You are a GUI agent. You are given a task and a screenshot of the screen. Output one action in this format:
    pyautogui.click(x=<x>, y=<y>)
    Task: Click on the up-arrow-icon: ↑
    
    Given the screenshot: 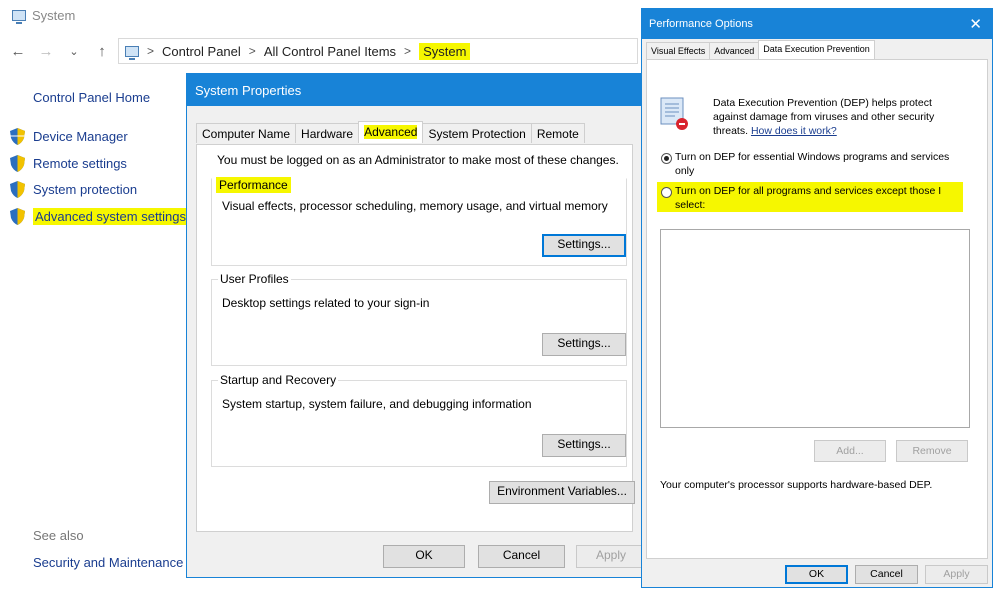 What is the action you would take?
    pyautogui.click(x=102, y=51)
    